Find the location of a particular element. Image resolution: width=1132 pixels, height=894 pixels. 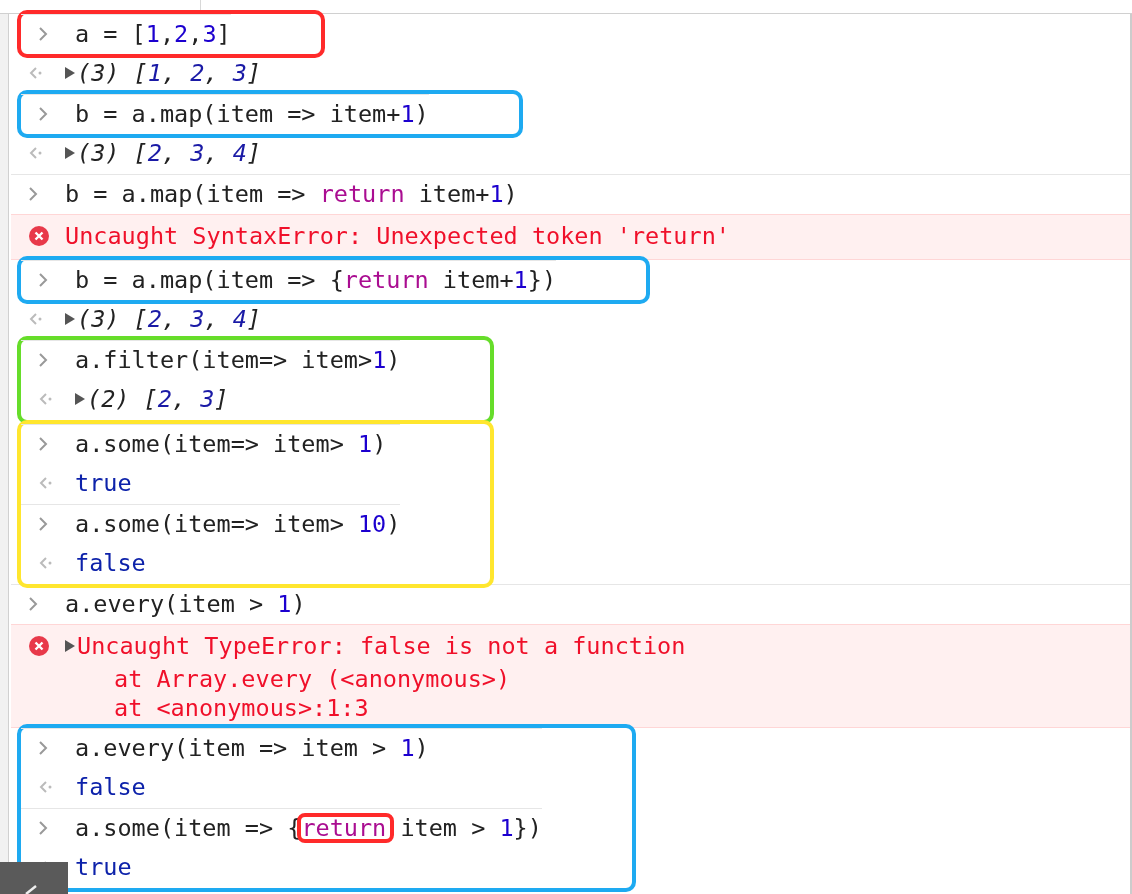

stack-trace-line: at Array.every (<anonymous>) is located at coordinates (312, 679).